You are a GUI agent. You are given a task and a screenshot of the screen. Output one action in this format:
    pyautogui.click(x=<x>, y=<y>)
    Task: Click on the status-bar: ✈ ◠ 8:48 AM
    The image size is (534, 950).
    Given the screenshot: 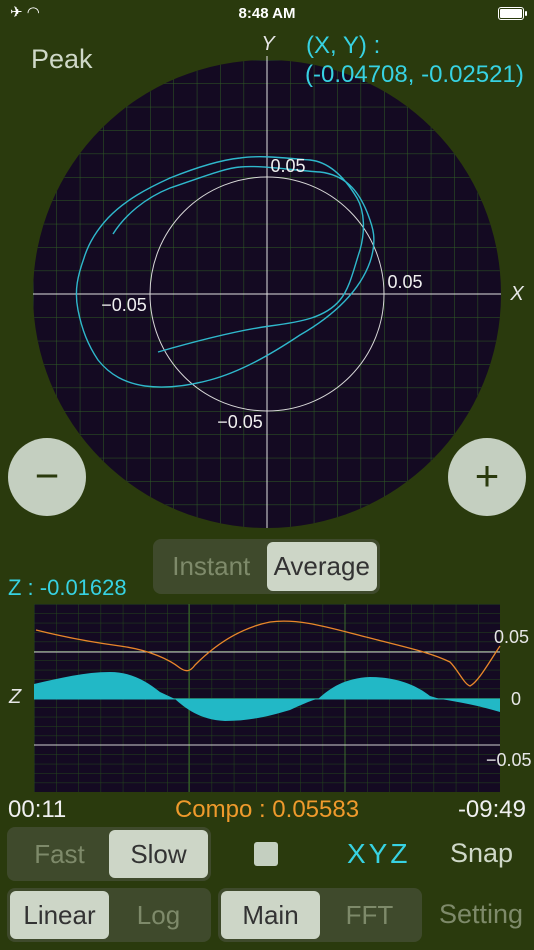 What is the action you would take?
    pyautogui.click(x=267, y=14)
    